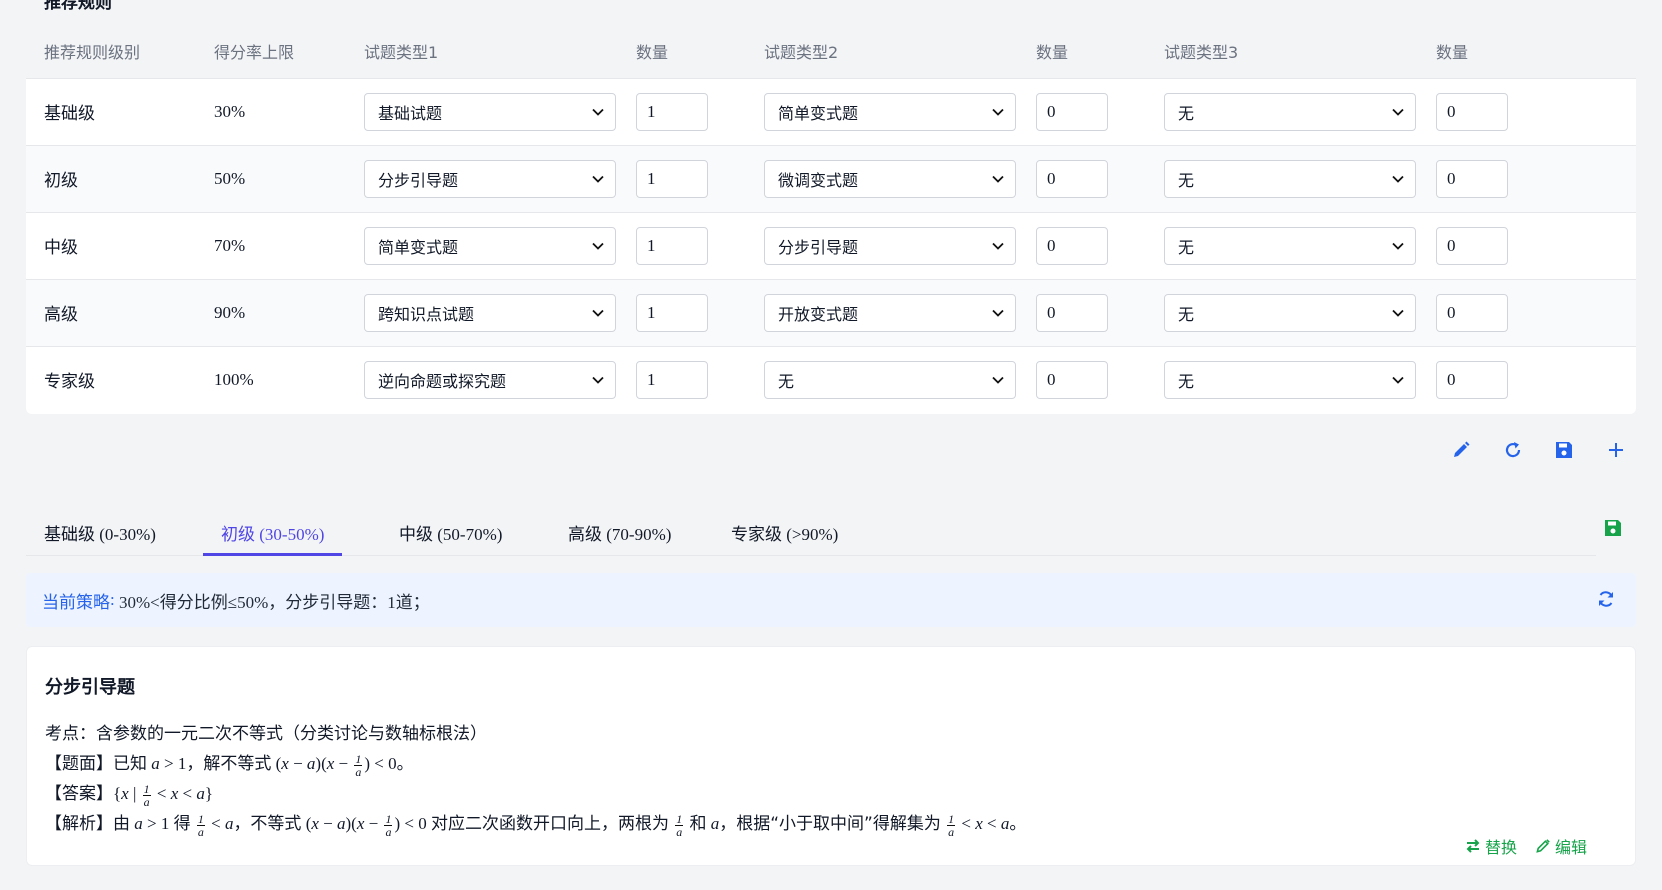 This screenshot has width=1662, height=890. What do you see at coordinates (890, 178) in the screenshot?
I see `type2-select: 微调变式题` at bounding box center [890, 178].